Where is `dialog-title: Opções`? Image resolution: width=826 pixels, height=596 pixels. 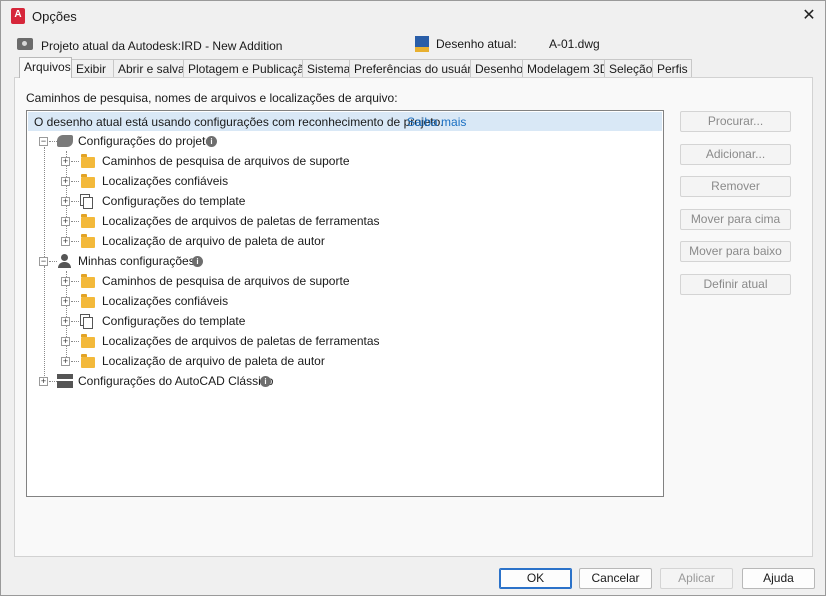 dialog-title: Opções is located at coordinates (54, 16).